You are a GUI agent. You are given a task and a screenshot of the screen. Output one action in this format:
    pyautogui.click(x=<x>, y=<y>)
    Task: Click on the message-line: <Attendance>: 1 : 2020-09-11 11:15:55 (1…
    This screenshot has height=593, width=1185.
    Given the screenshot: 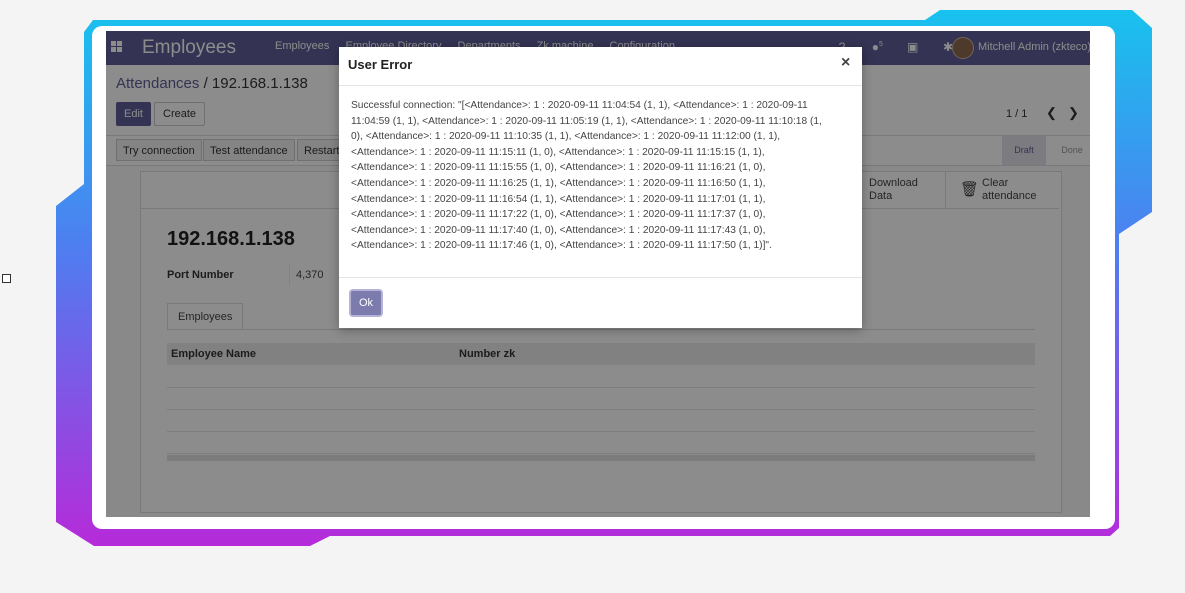 What is the action you would take?
    pyautogui.click(x=558, y=168)
    